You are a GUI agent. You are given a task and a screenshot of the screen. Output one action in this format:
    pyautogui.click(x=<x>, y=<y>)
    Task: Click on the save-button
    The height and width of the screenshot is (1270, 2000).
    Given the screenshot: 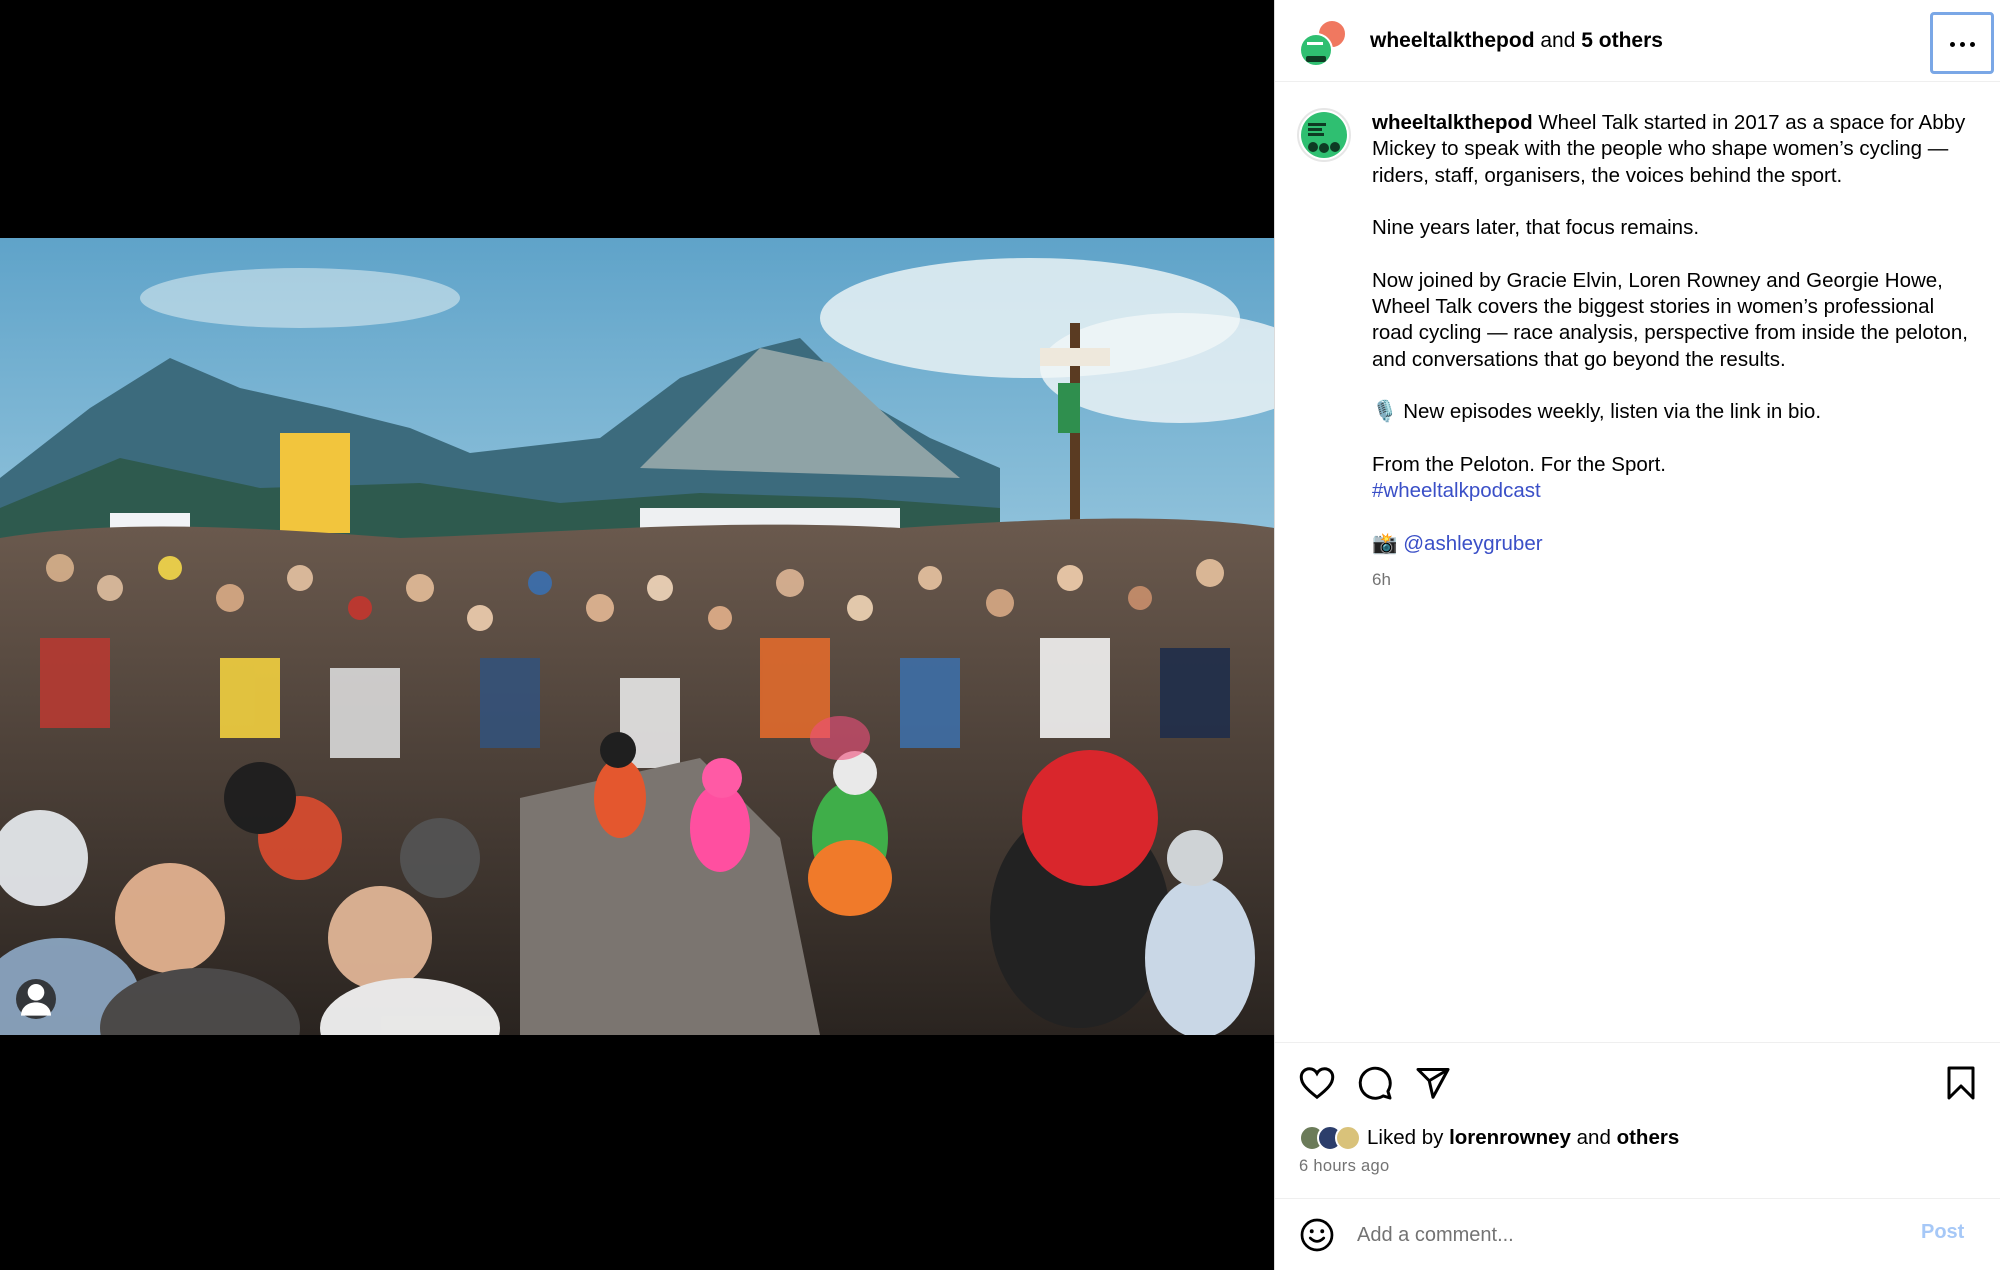 What is the action you would take?
    pyautogui.click(x=1961, y=1083)
    